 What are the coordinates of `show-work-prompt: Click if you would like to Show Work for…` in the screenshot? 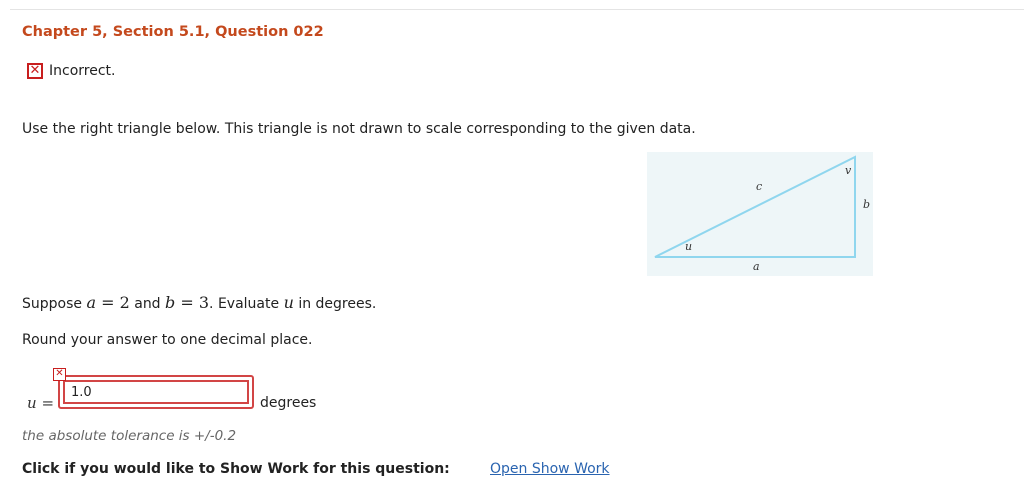 It's located at (236, 469).